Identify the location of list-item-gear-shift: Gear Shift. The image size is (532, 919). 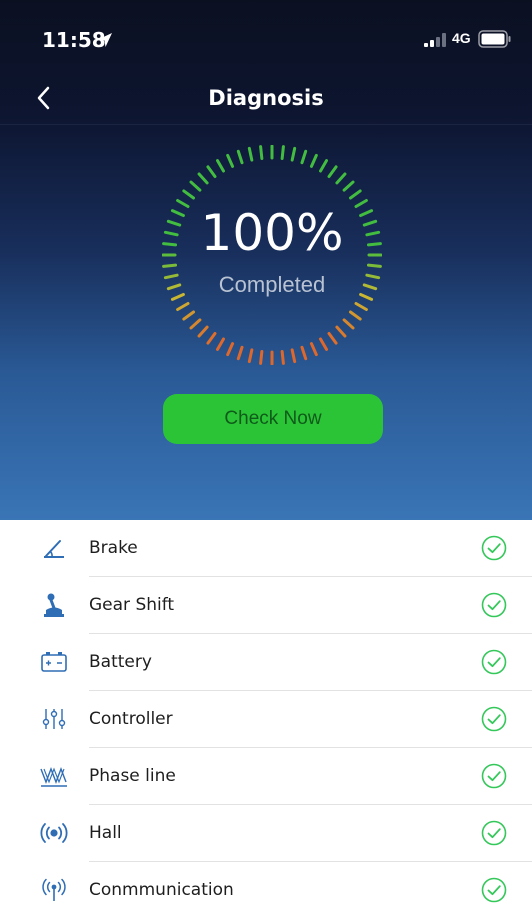
(266, 605).